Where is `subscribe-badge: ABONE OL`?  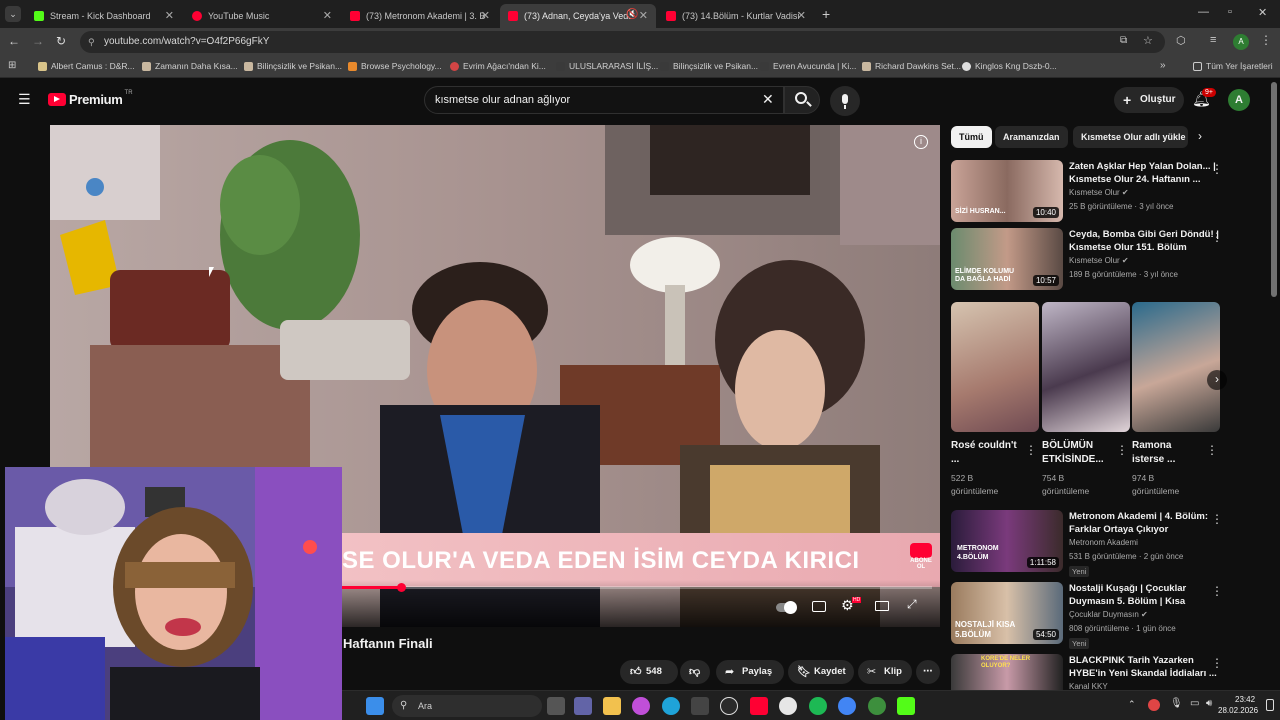
subscribe-badge: ABONE OL is located at coordinates (921, 558).